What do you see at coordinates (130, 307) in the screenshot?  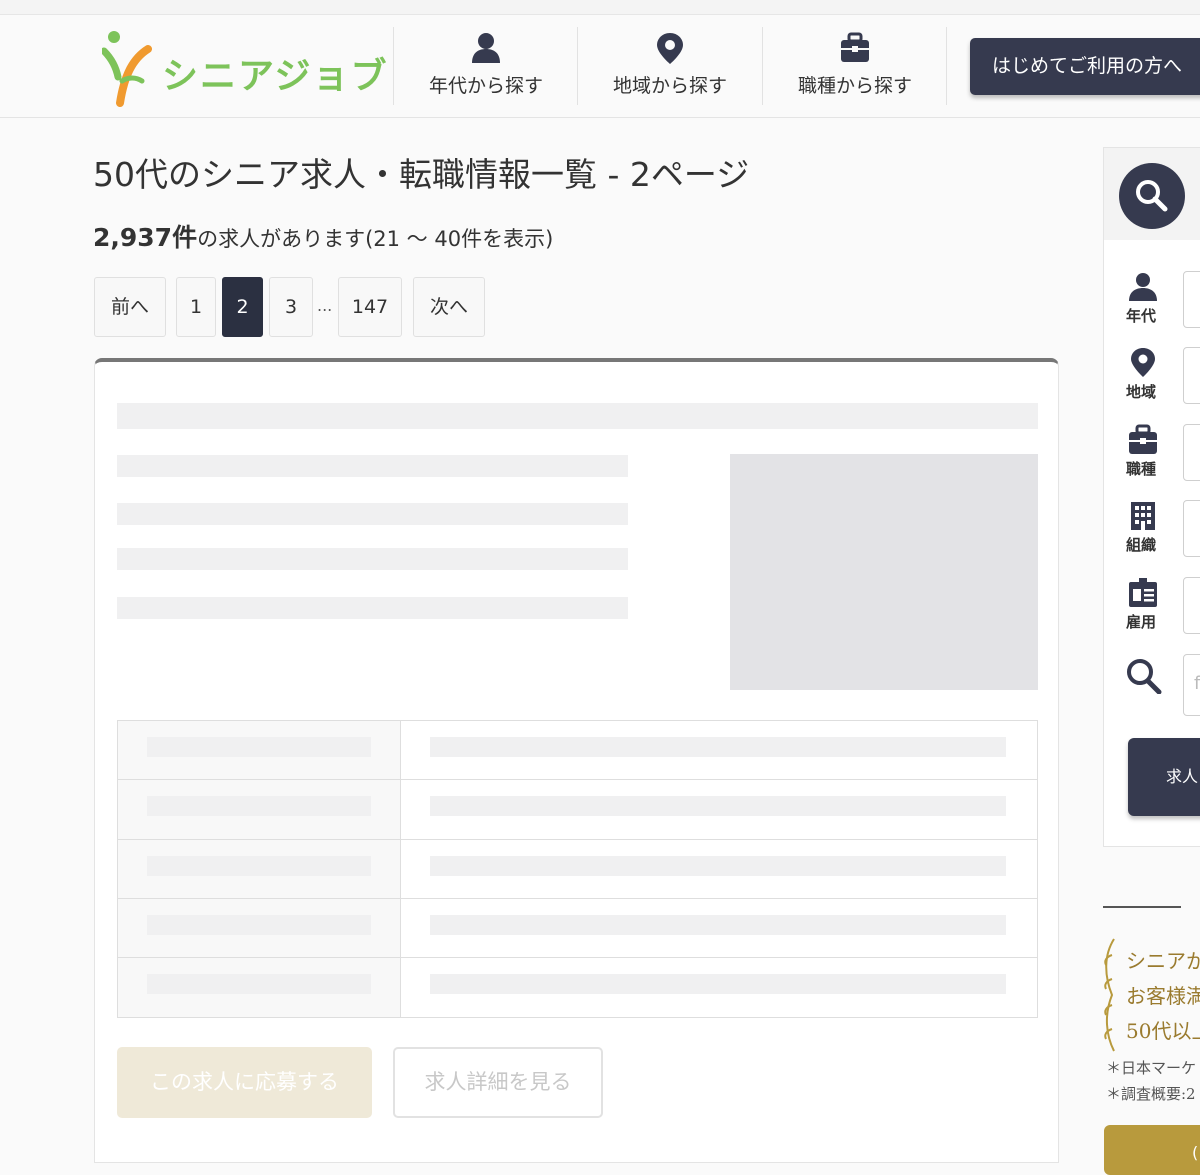 I see `pagination-prev: 前へ` at bounding box center [130, 307].